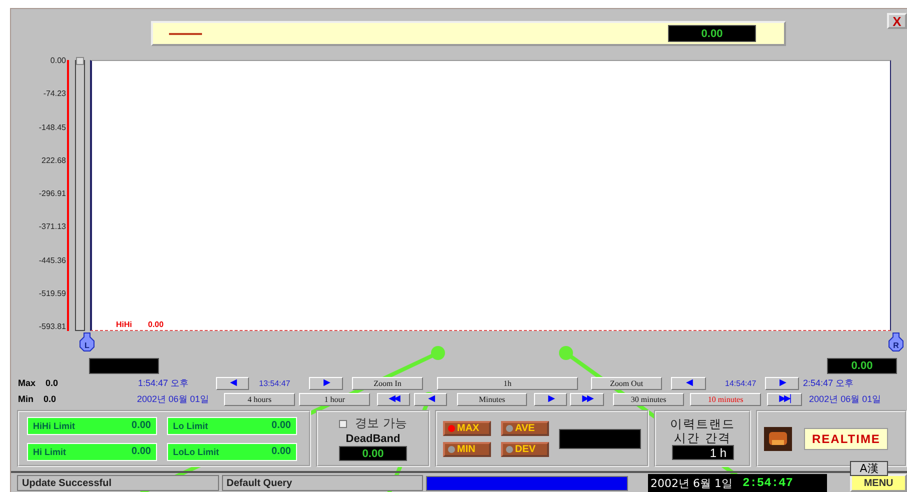 Image resolution: width=907 pixels, height=492 pixels. What do you see at coordinates (87, 342) in the screenshot?
I see `cursor-handle: L` at bounding box center [87, 342].